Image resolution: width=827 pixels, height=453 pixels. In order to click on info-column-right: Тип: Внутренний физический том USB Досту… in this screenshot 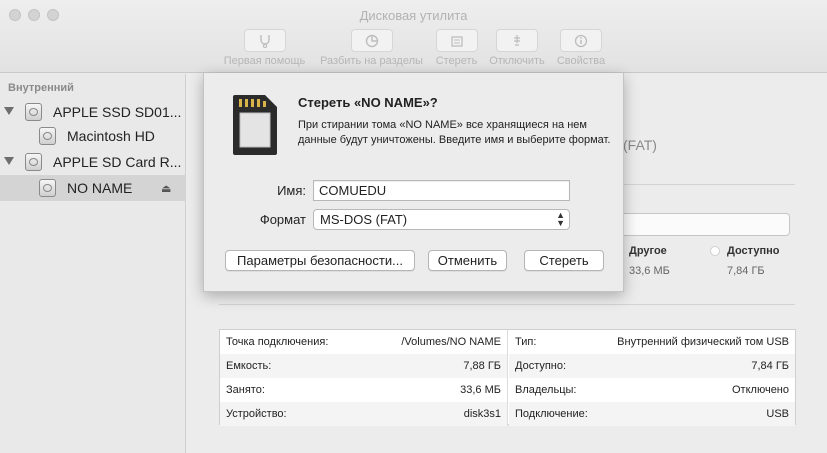, I will do `click(652, 378)`.